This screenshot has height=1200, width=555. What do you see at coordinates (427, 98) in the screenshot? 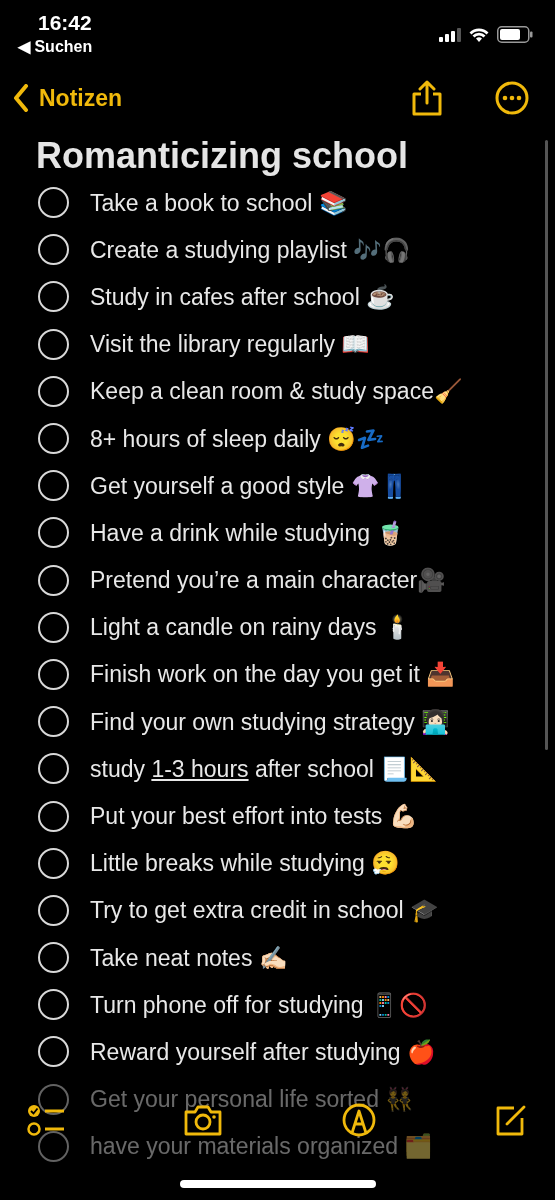
I see `share-icon` at bounding box center [427, 98].